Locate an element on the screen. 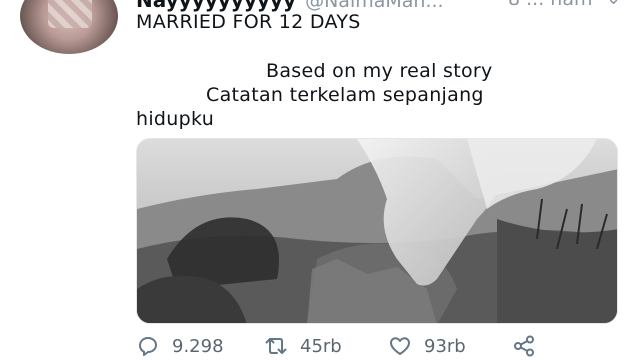 The image size is (640, 360). share-button is located at coordinates (524, 346).